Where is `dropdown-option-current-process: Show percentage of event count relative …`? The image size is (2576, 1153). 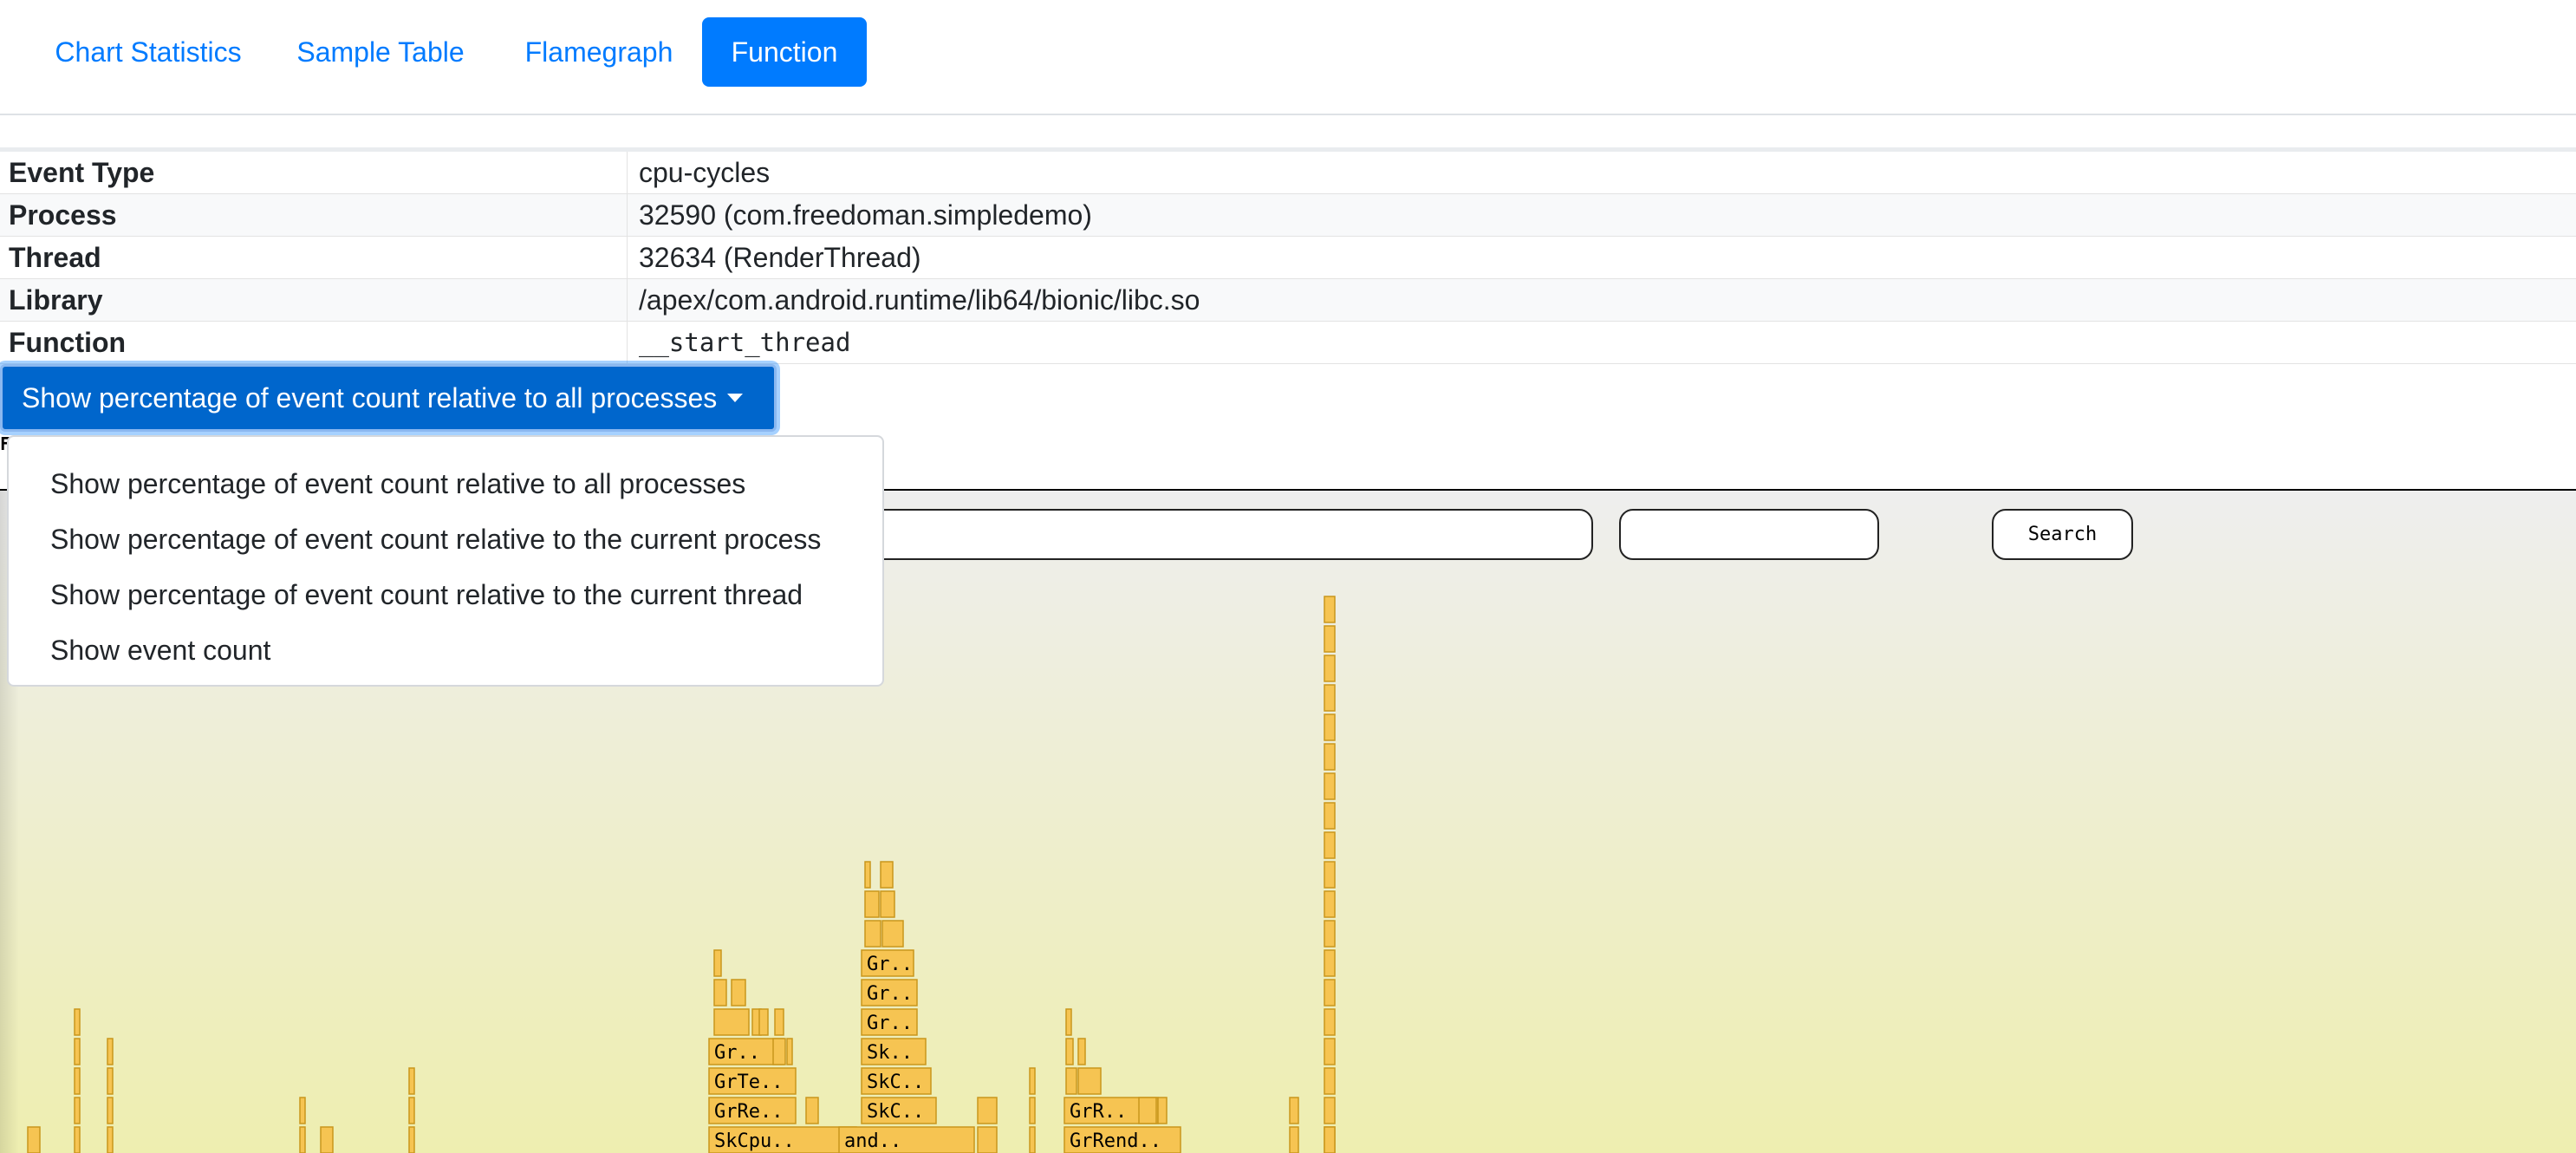
dropdown-option-current-process: Show percentage of event count relative … is located at coordinates (445, 539).